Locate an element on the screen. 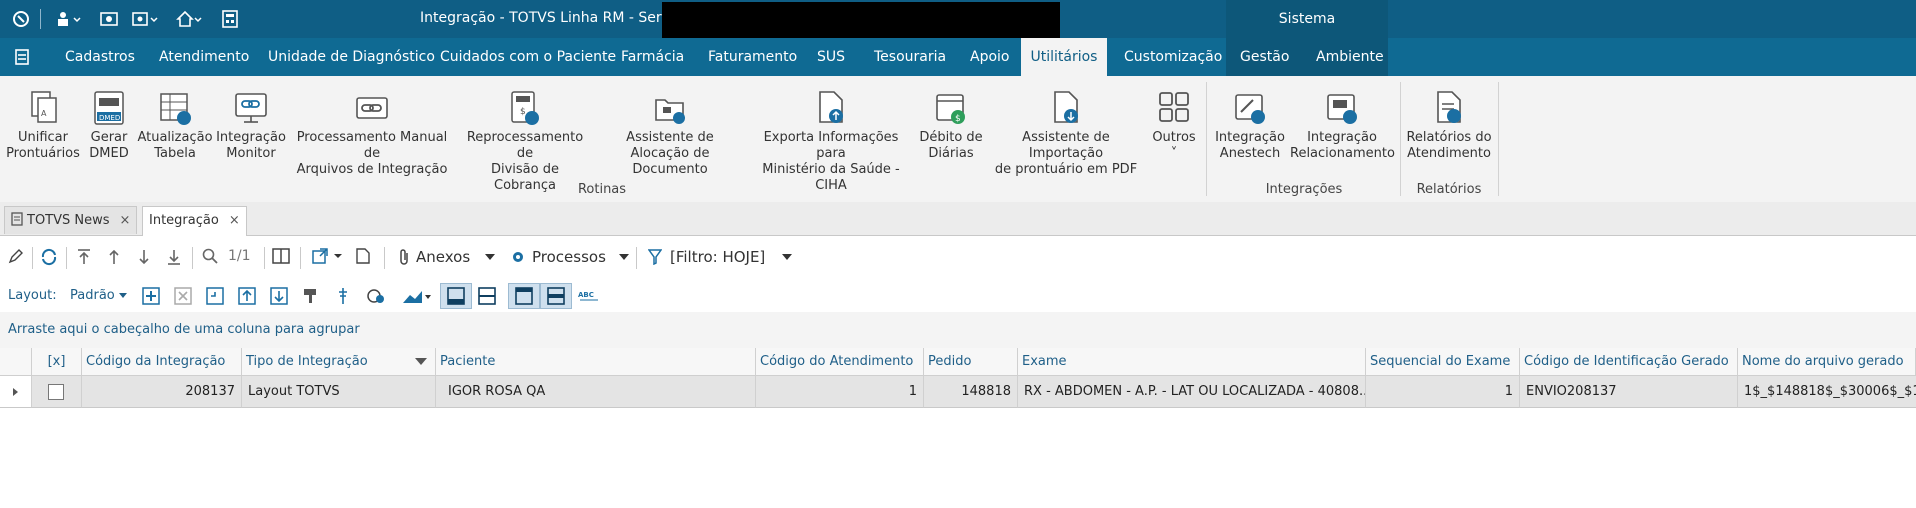 This screenshot has height=508, width=1916. eye-icon is located at coordinates (109, 19).